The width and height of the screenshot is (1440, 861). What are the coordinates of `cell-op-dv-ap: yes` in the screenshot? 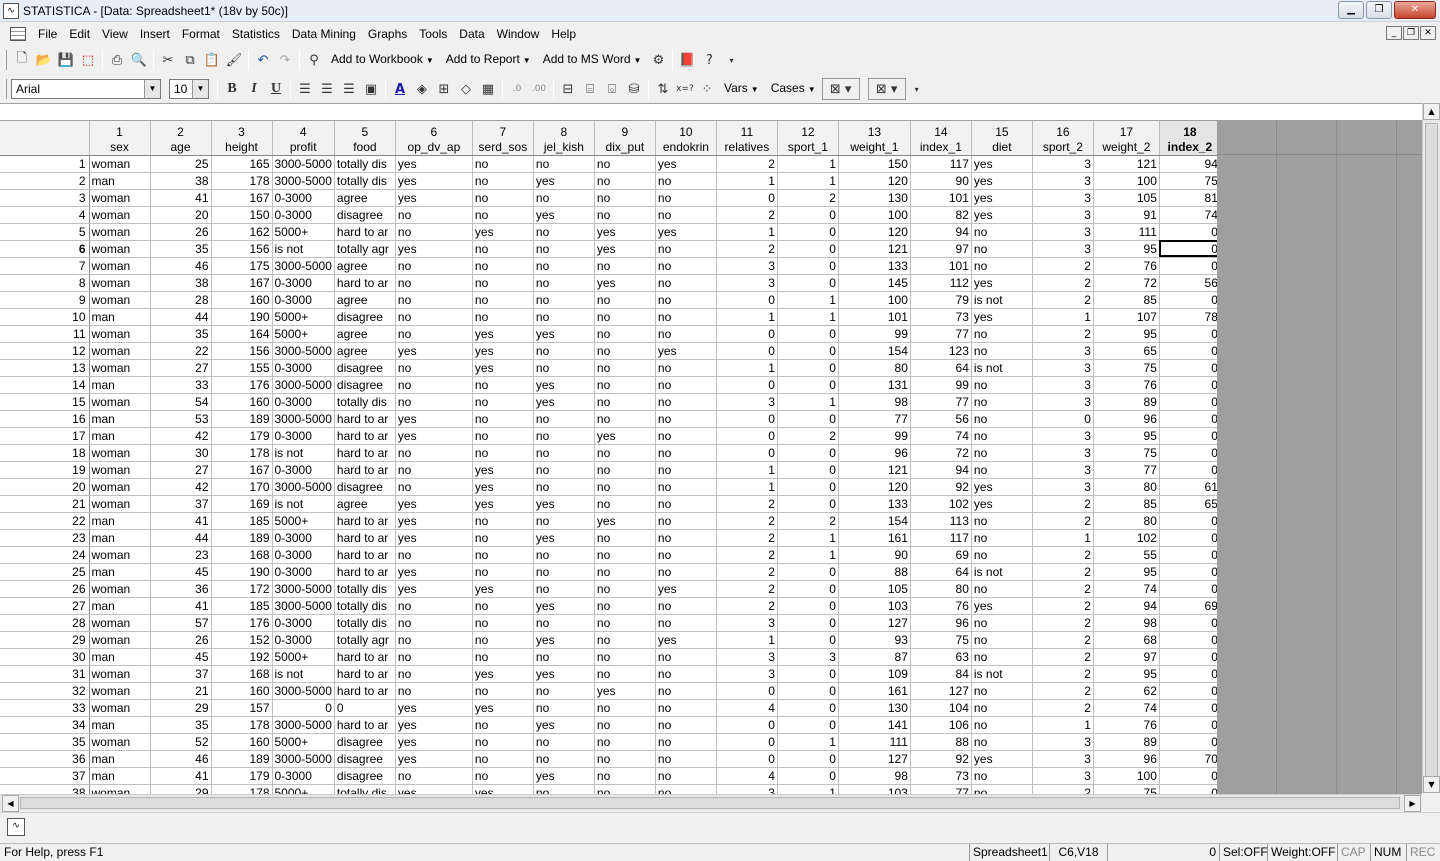 It's located at (434, 572).